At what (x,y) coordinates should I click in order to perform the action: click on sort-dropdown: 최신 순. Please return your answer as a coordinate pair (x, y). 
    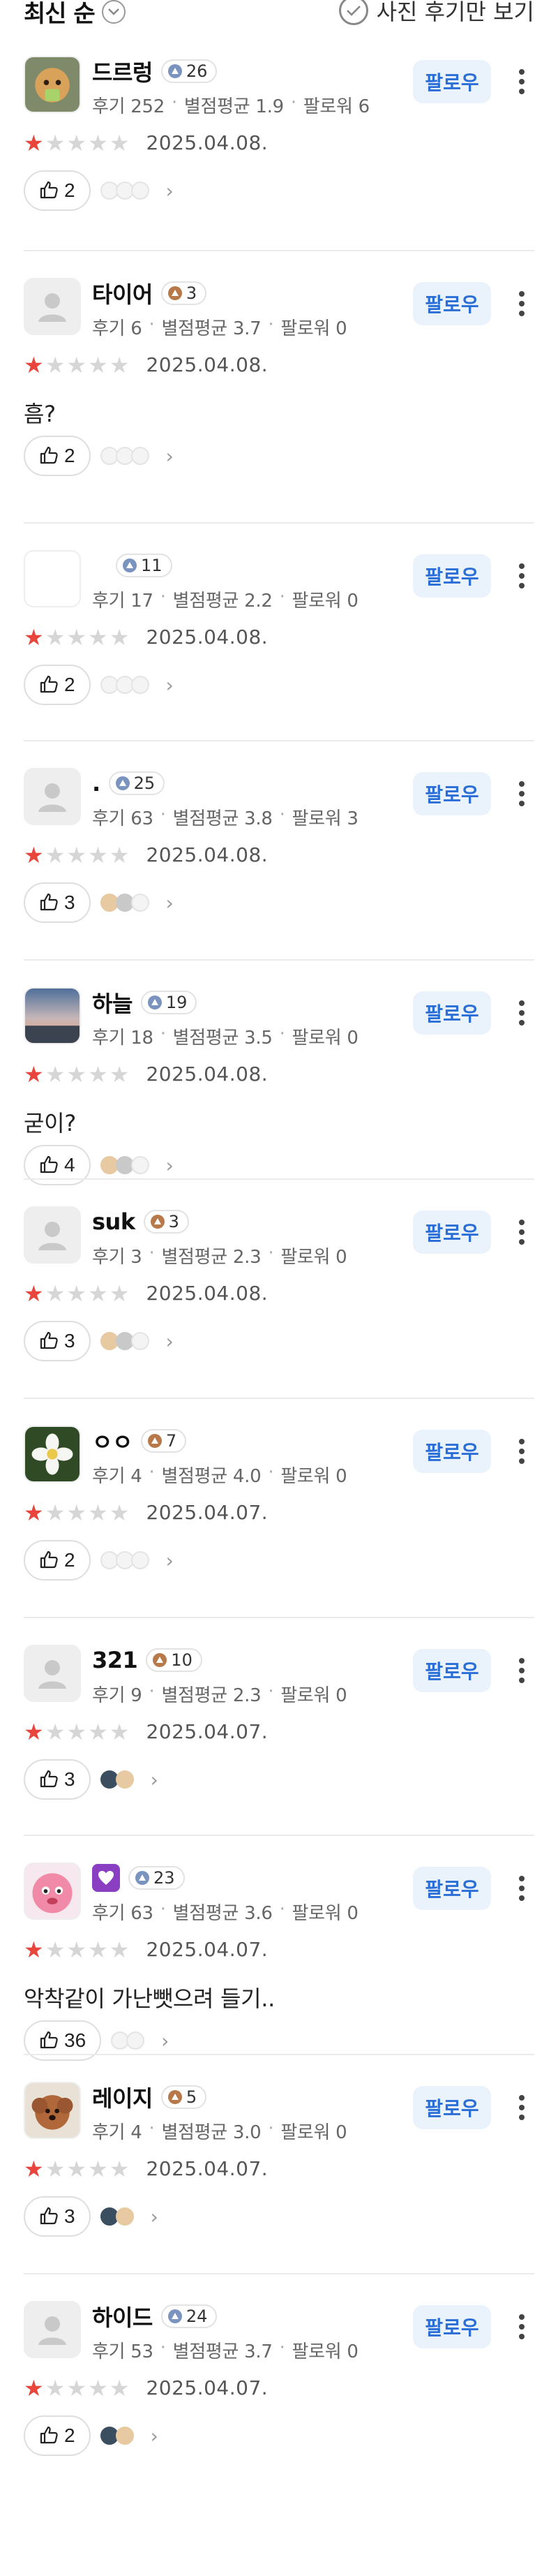
    Looking at the image, I should click on (75, 14).